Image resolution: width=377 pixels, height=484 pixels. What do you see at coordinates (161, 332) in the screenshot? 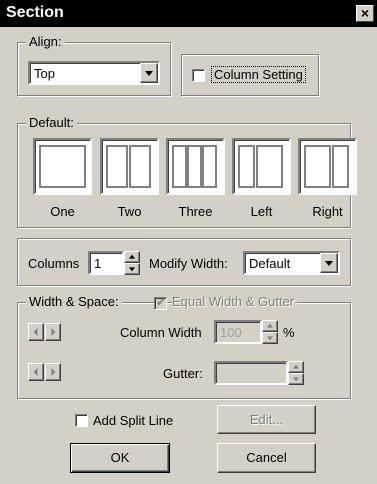
I see `column-width-label: Column Width` at bounding box center [161, 332].